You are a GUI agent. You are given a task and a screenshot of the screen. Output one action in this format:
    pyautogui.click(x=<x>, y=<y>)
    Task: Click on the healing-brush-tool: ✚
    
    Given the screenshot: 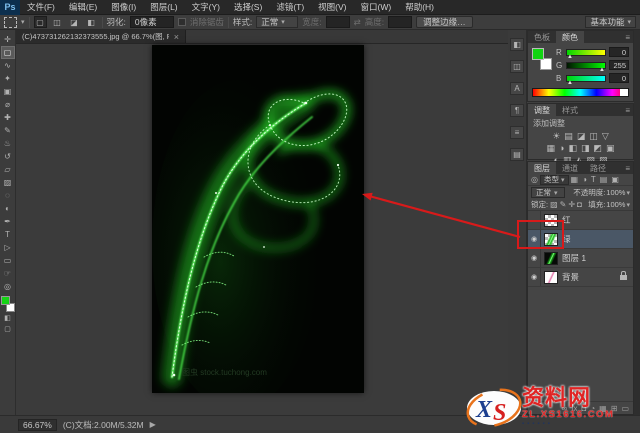 What is the action you would take?
    pyautogui.click(x=8, y=117)
    